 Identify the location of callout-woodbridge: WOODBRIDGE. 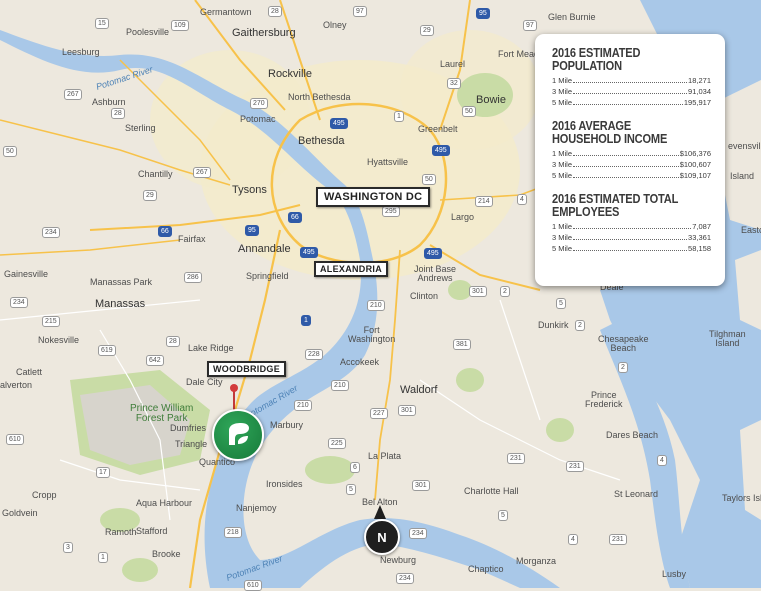
(246, 369).